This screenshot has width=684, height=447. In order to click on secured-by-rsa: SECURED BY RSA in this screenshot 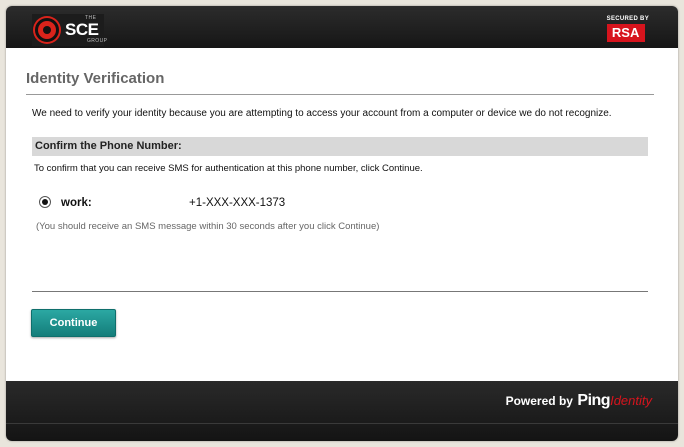, I will do `click(627, 29)`.